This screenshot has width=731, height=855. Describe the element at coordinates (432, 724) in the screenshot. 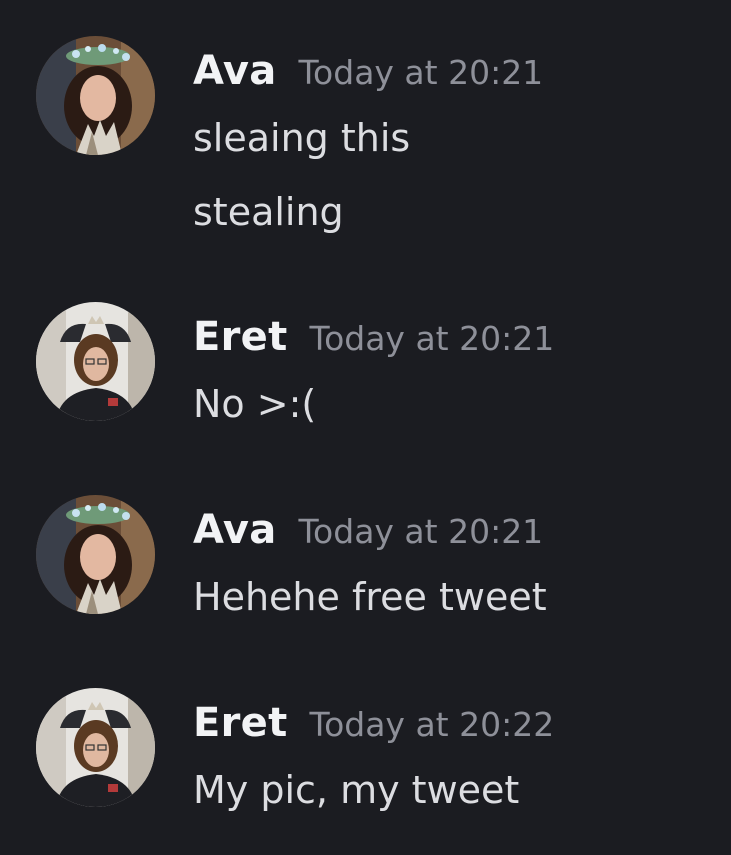

I see `timestamp: Today at 20:22` at that location.